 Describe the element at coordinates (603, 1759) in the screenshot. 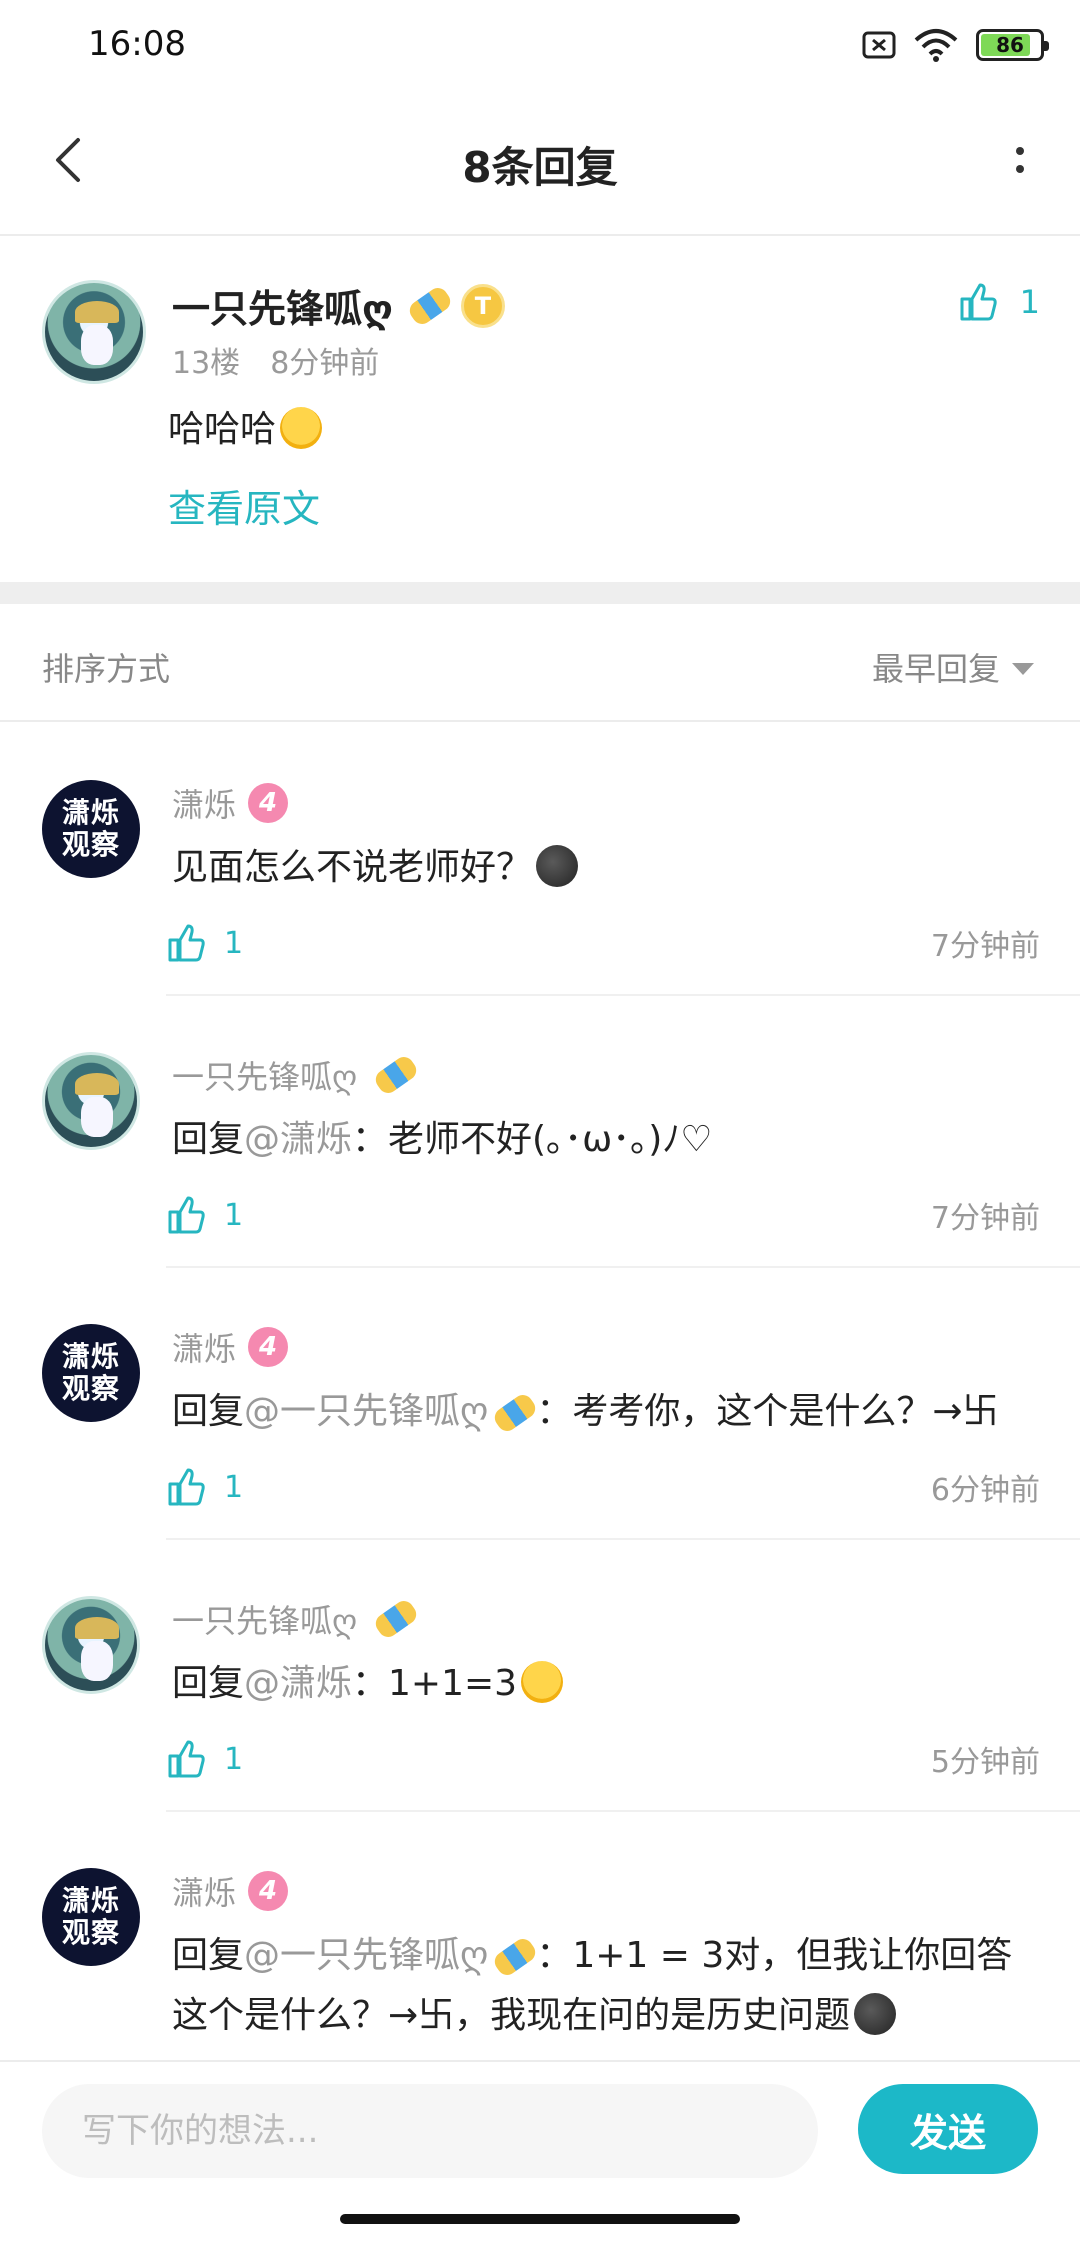

I see `reply-footer: 1 5分钟前` at that location.